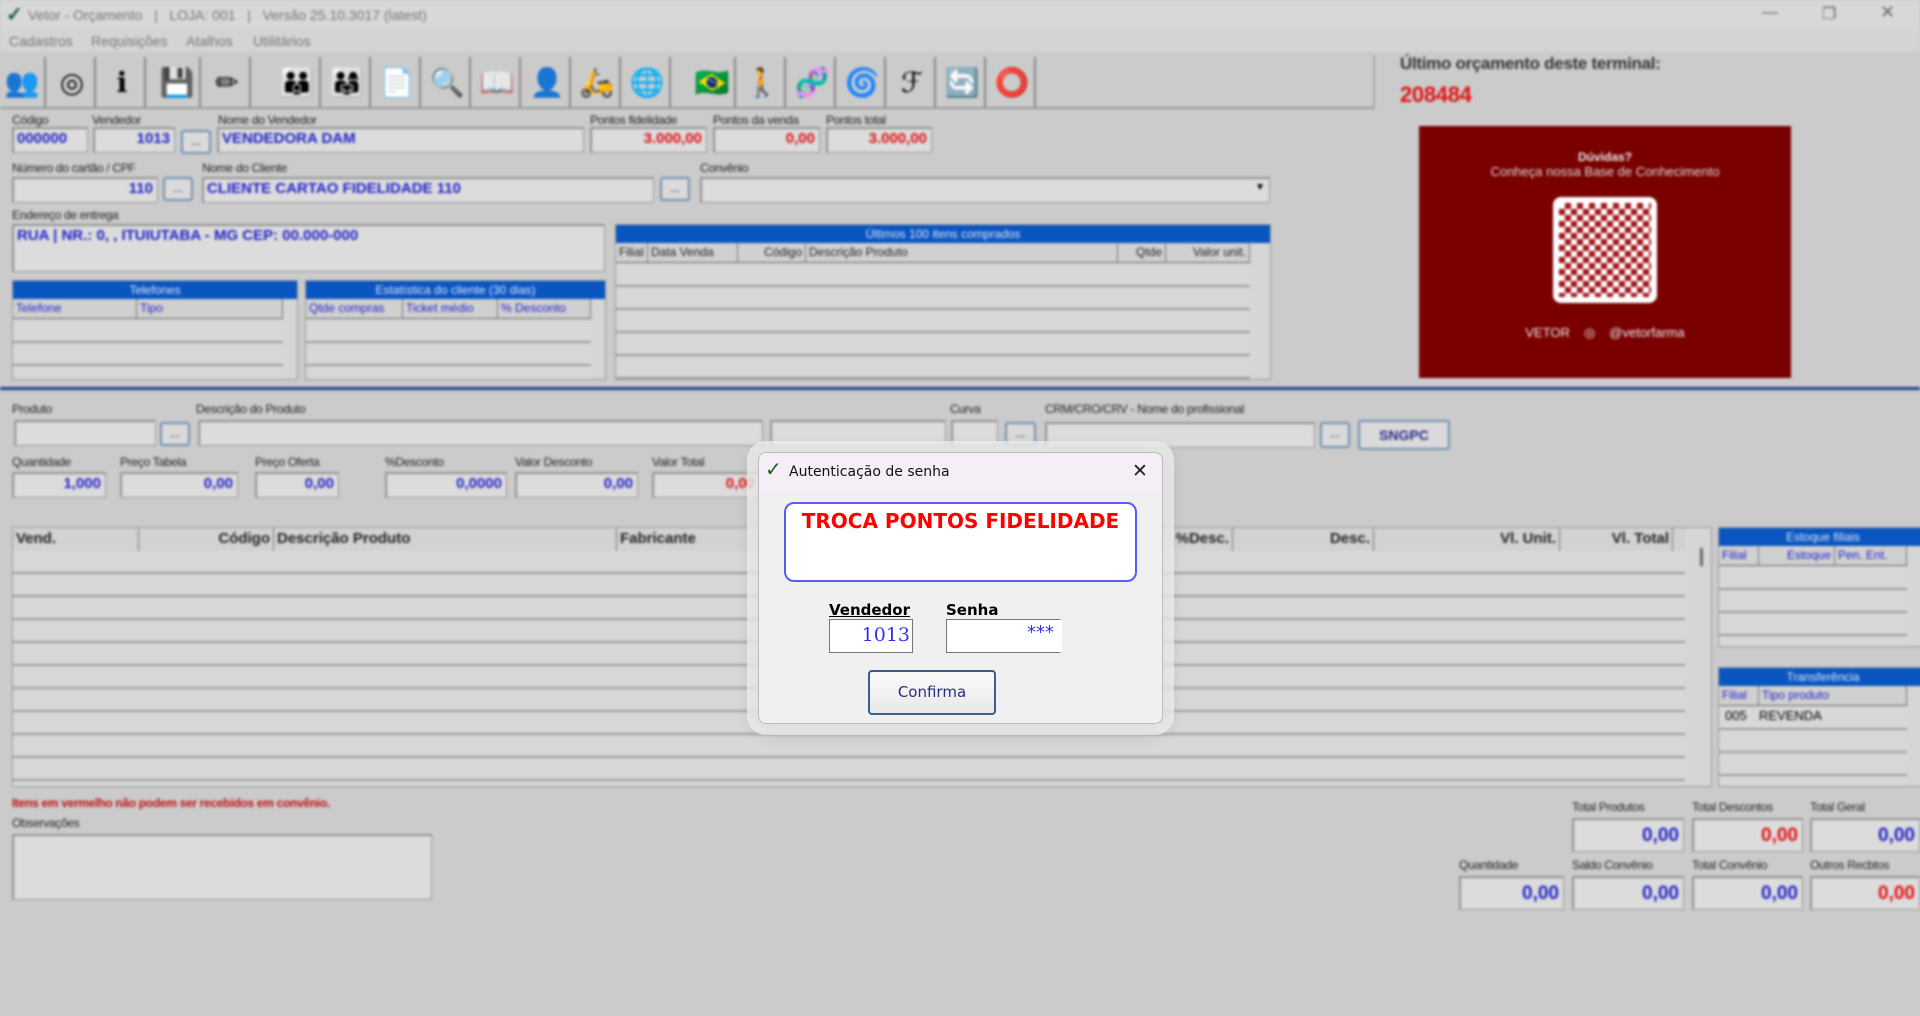 This screenshot has height=1016, width=1920. I want to click on grid-col-9: Vl. Total, so click(1616, 539).